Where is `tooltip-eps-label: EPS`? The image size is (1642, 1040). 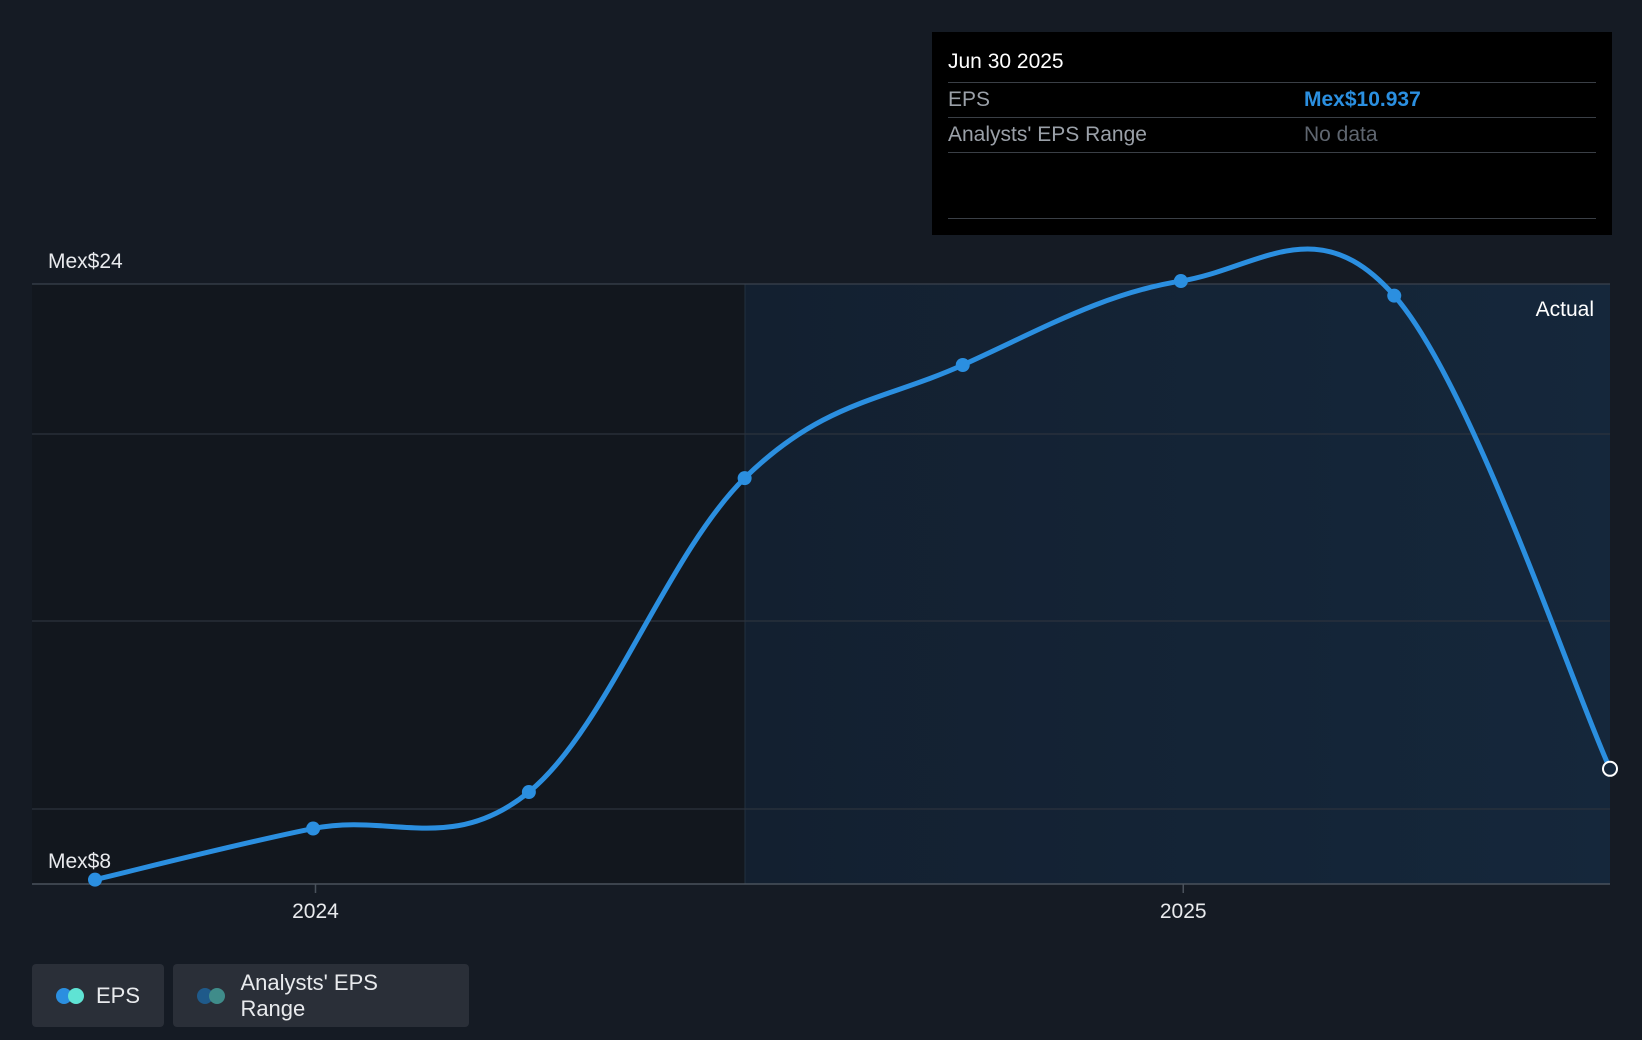
tooltip-eps-label: EPS is located at coordinates (969, 99).